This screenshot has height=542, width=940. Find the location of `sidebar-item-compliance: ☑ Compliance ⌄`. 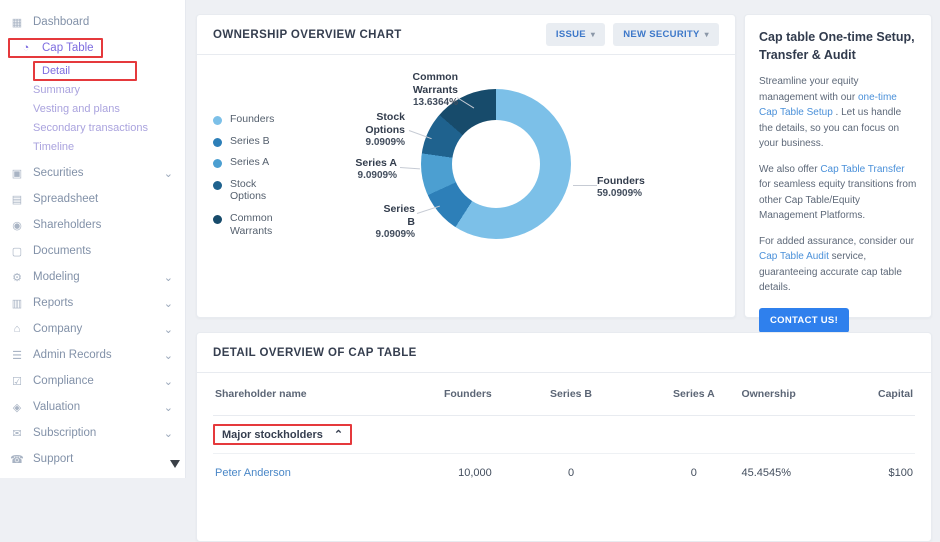

sidebar-item-compliance: ☑ Compliance ⌄ is located at coordinates (92, 381).